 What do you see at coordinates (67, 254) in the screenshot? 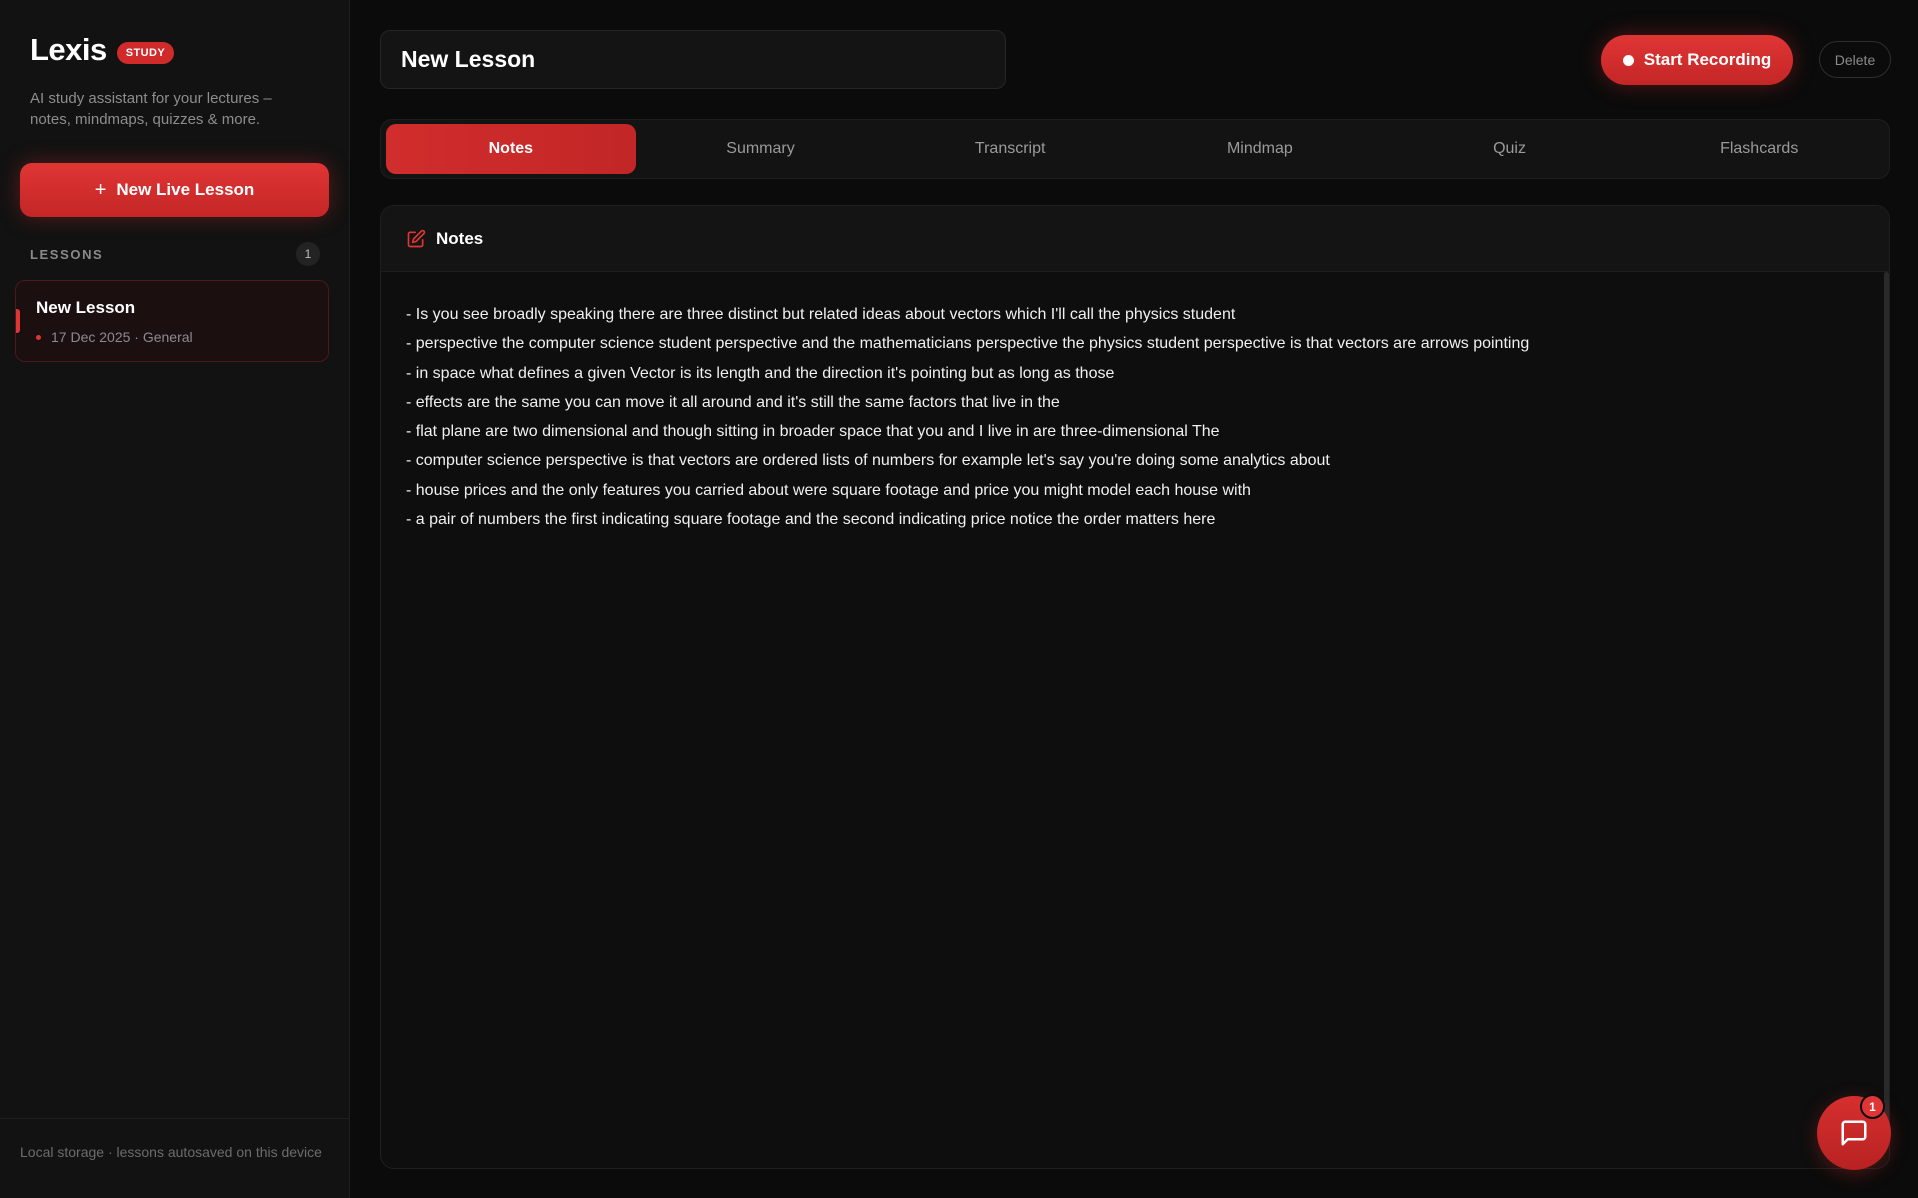
I see `lessons-label: LESSONS` at bounding box center [67, 254].